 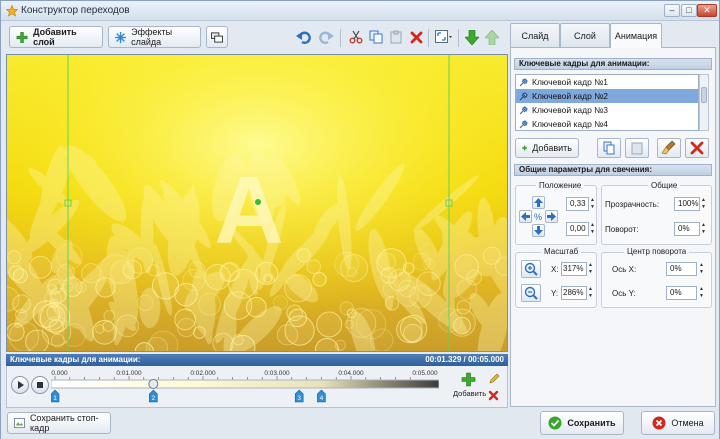 I want to click on photo-frame-icon, so click(x=19, y=423).